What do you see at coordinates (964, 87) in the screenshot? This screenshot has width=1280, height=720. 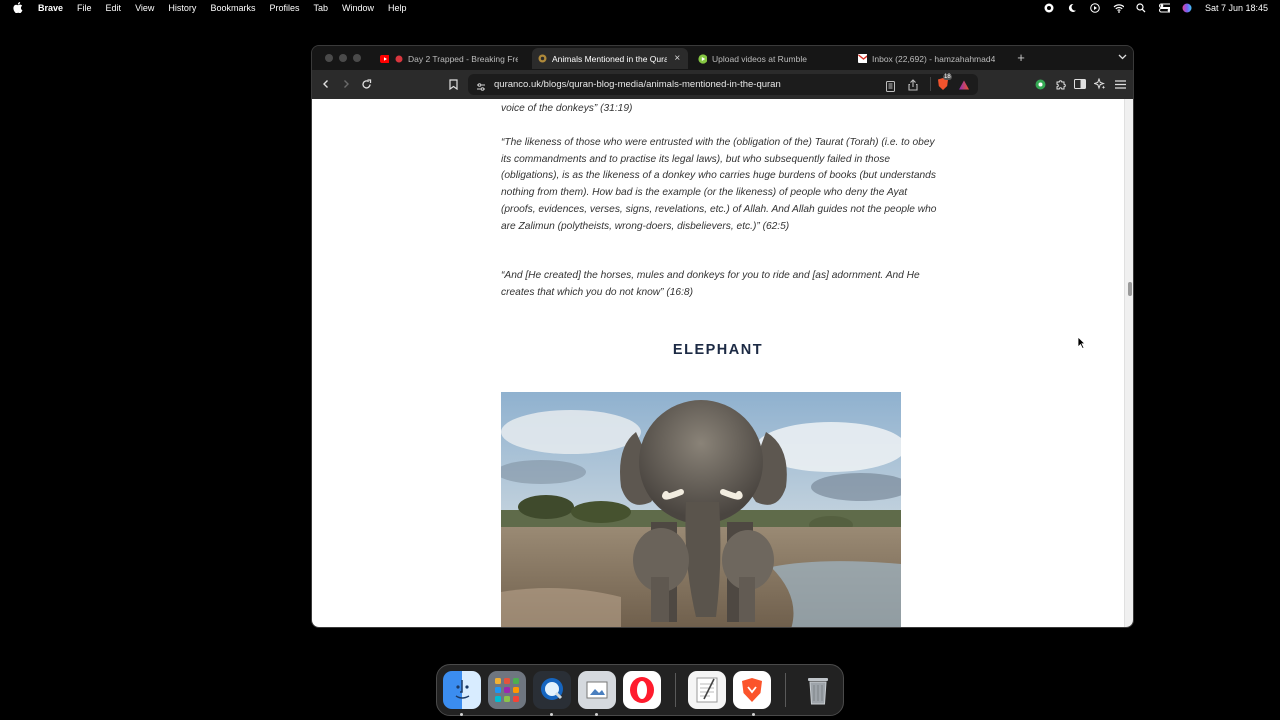 I see `brave-rewards-icon` at bounding box center [964, 87].